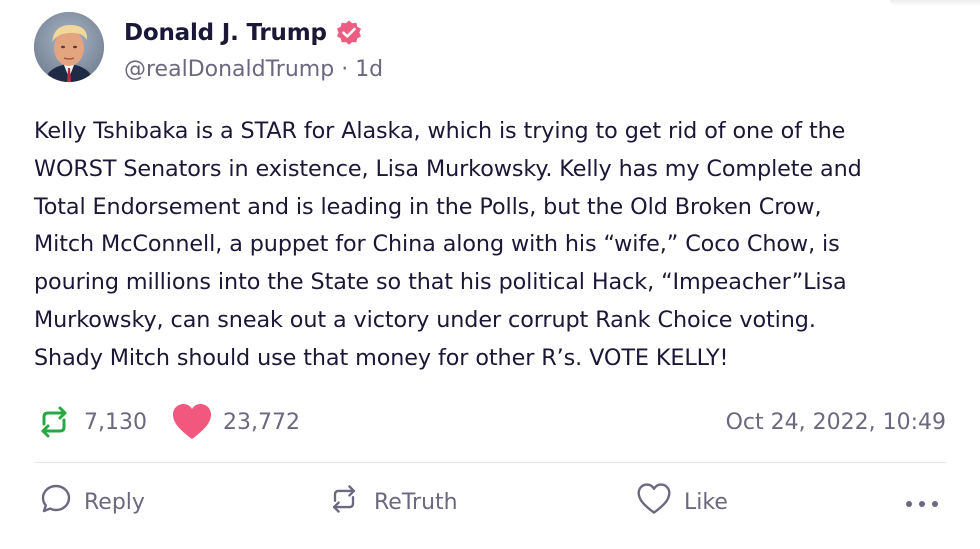 The image size is (980, 549). What do you see at coordinates (490, 422) in the screenshot?
I see `post-stats: 7,130 23,772 Oct 24, 2022, 10:49` at bounding box center [490, 422].